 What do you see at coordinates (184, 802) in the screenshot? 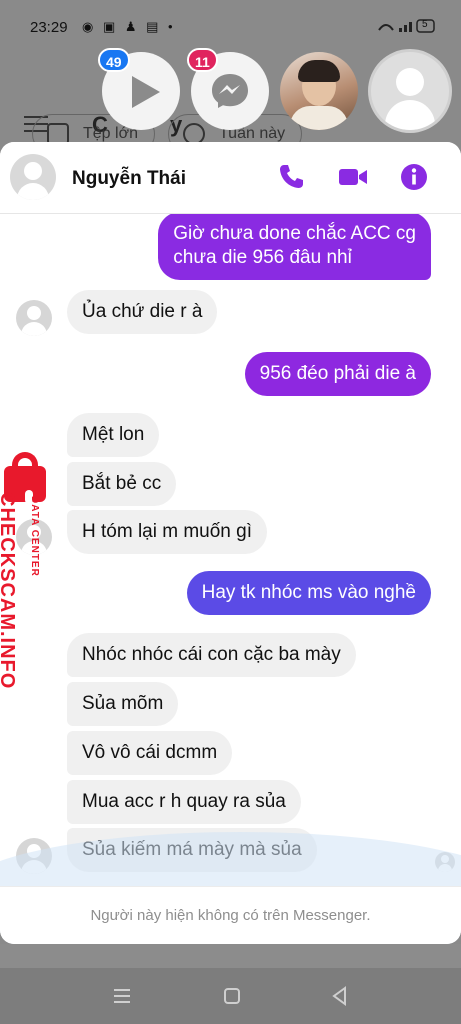
I see `message-incoming: Mua acc r h quay ra sủa` at bounding box center [184, 802].